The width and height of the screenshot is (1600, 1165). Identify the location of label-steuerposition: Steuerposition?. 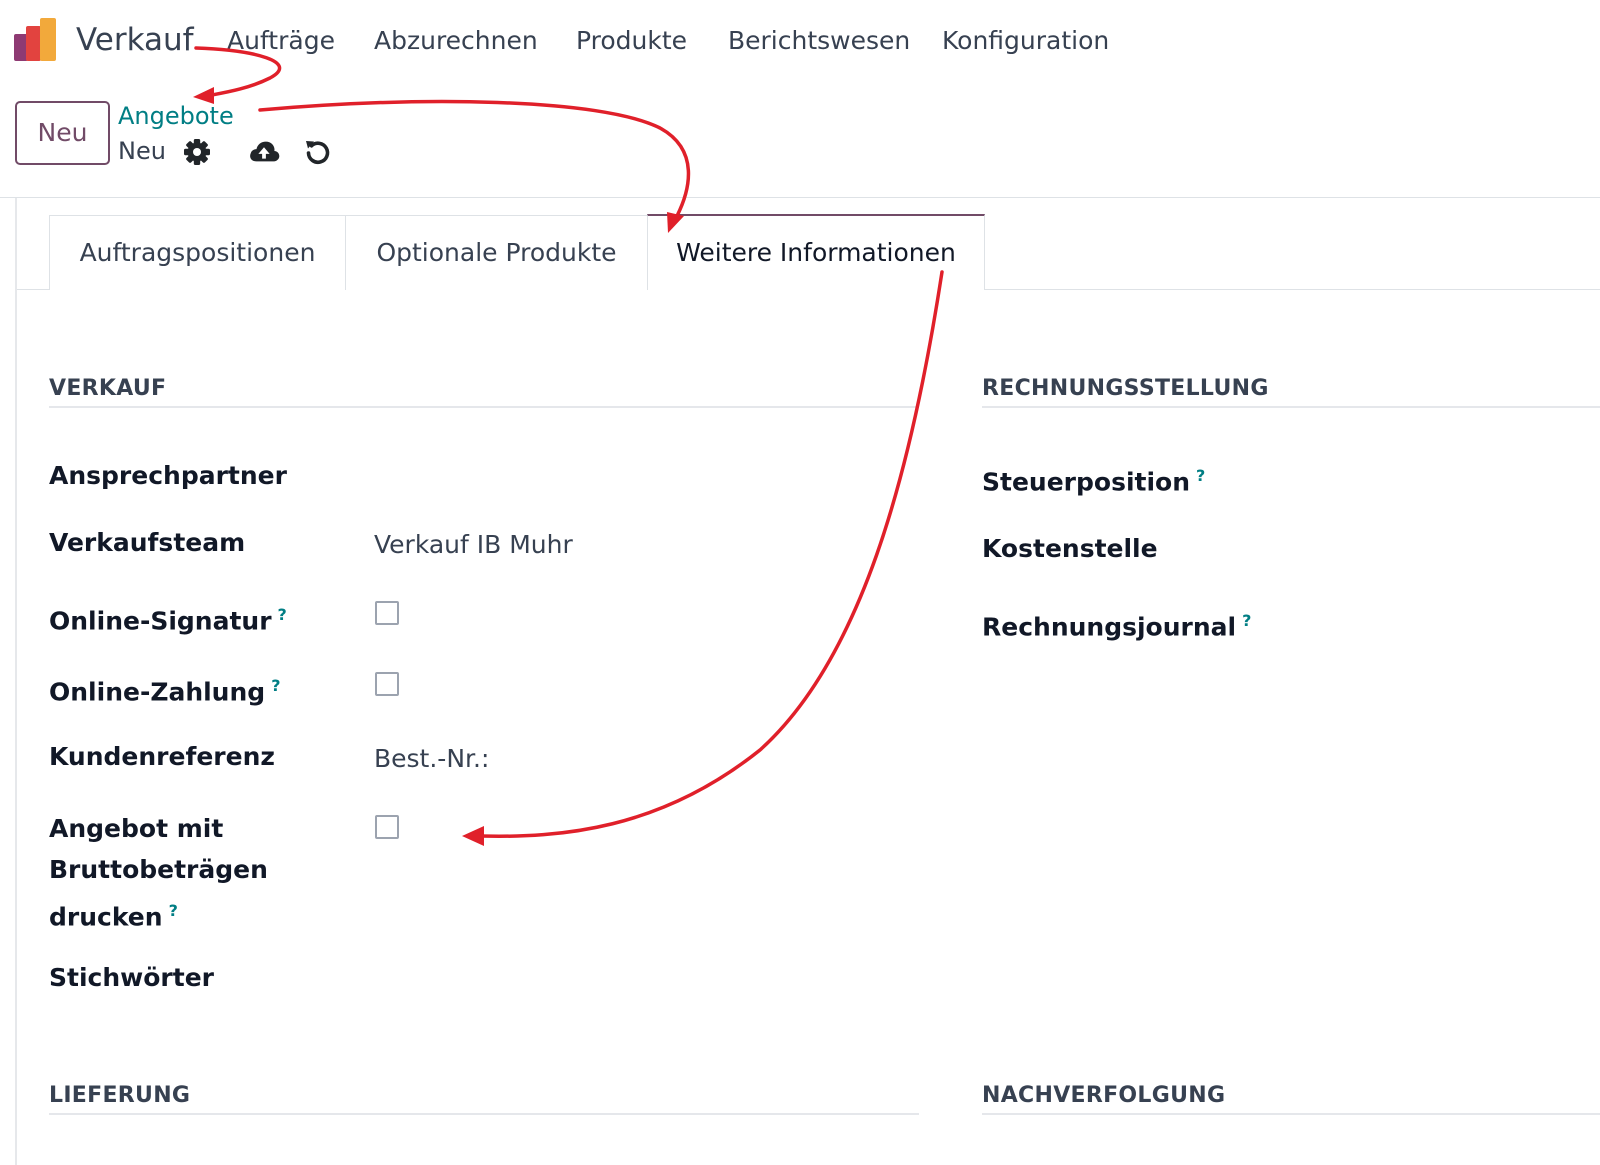
(1093, 478).